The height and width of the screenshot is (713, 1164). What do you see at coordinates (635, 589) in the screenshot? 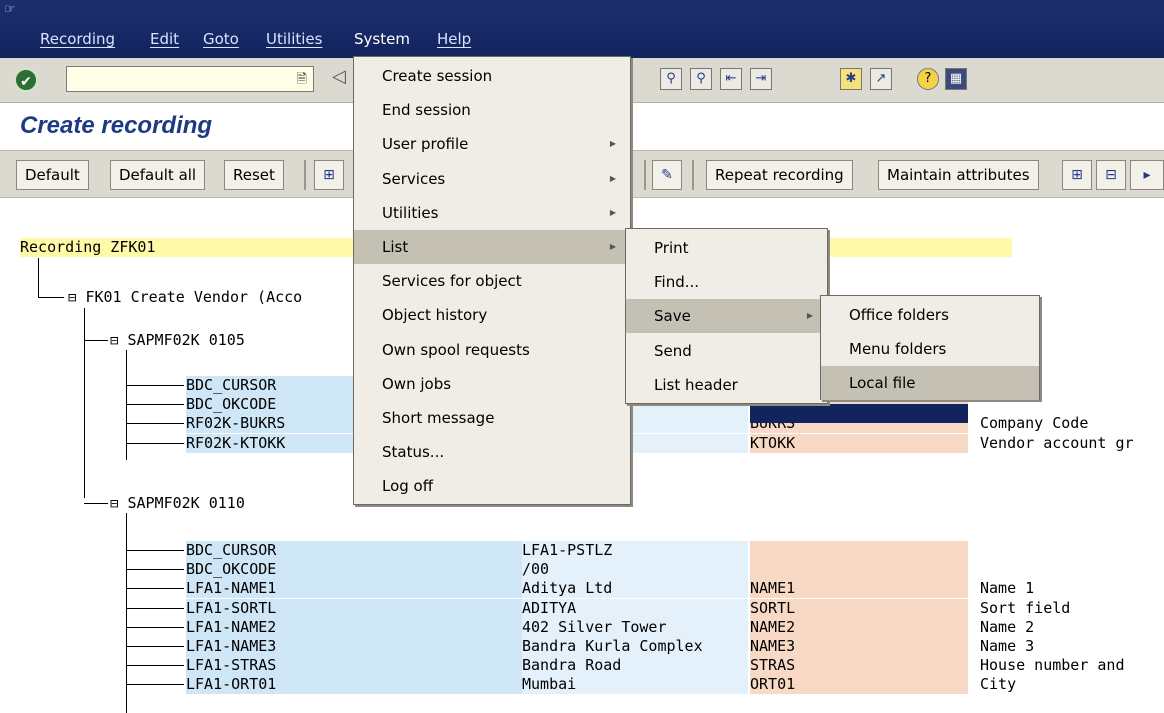
I see `field-value: Aditya Ltd` at bounding box center [635, 589].